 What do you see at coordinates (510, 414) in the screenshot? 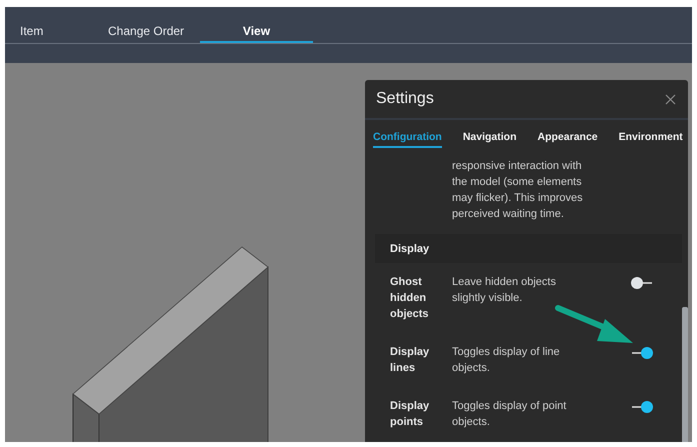
I see `option-description: Toggles display of point objects.` at bounding box center [510, 414].